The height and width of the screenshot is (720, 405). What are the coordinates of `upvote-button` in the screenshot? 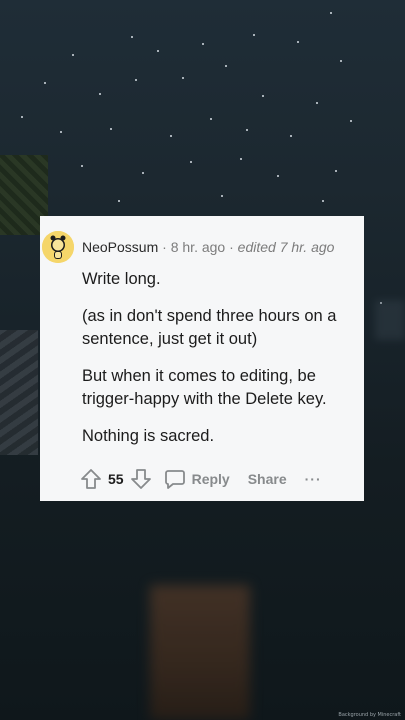 It's located at (91, 479).